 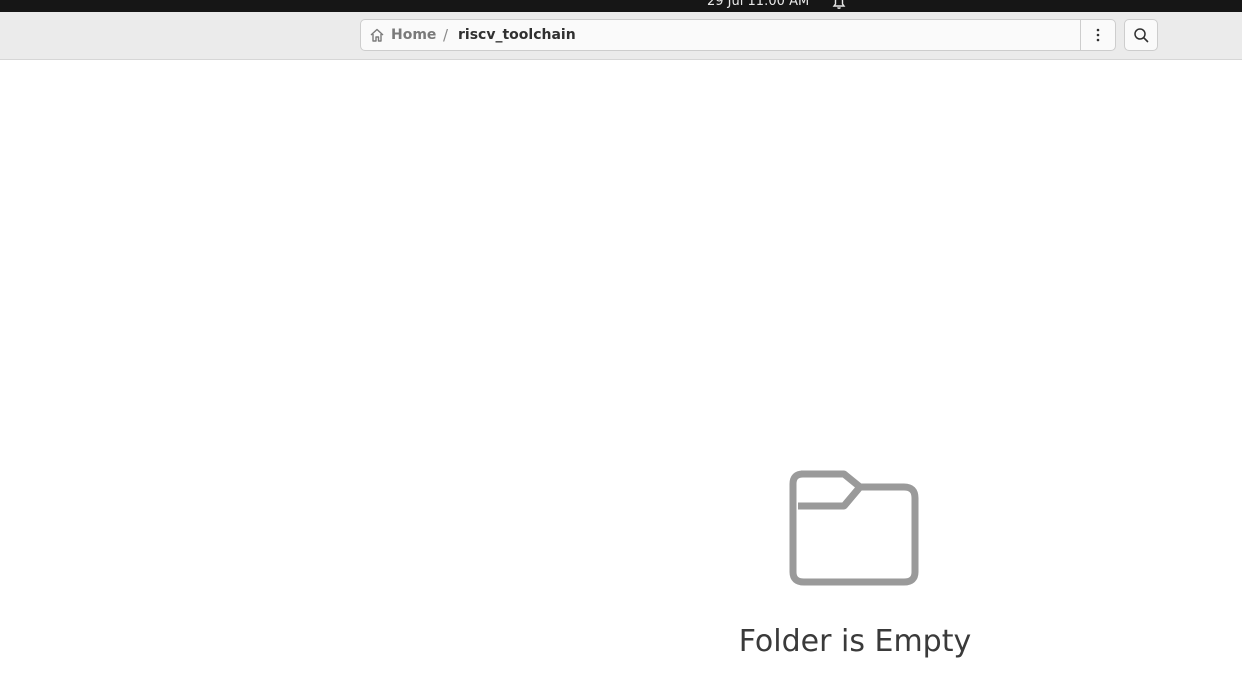 I want to click on breadcrumb-home: Home, so click(x=402, y=35).